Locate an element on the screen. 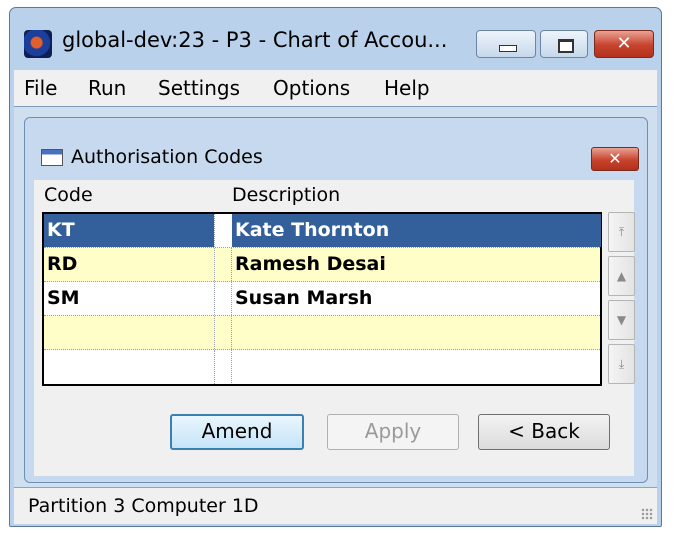  arrow-up-icon: ▲ is located at coordinates (621, 276).